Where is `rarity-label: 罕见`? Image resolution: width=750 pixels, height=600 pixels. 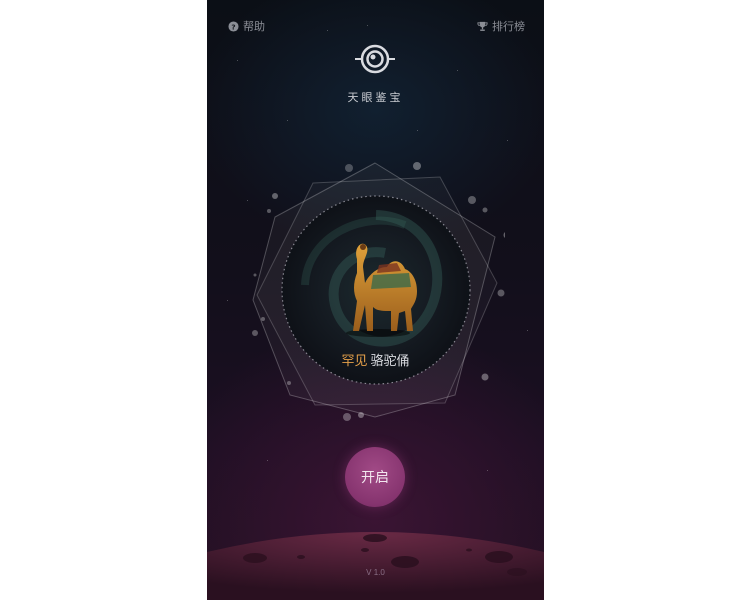 rarity-label: 罕见 is located at coordinates (354, 361).